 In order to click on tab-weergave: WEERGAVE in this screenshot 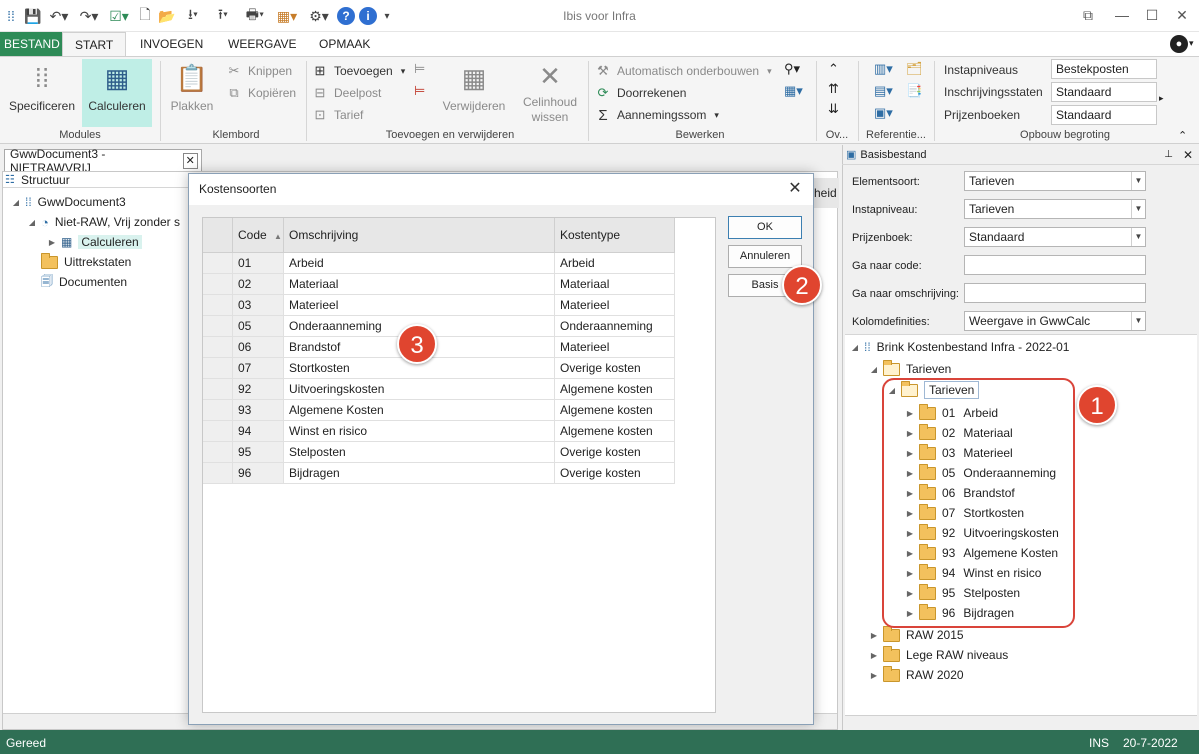, I will do `click(262, 44)`.